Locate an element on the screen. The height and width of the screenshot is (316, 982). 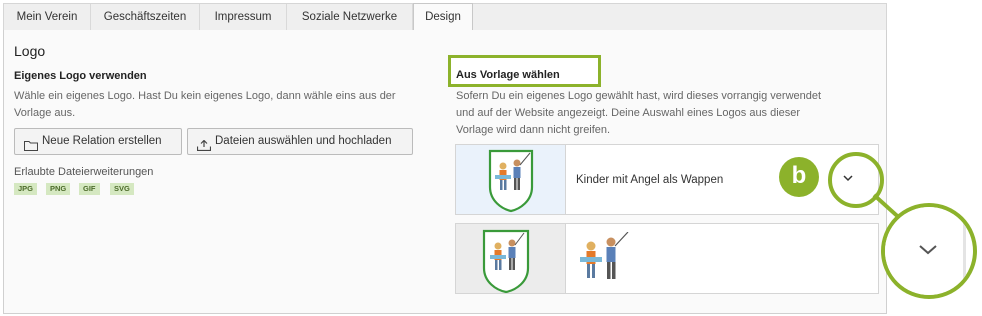
tab-soziale-netzwerke: Soziale Netzwerke is located at coordinates (350, 17).